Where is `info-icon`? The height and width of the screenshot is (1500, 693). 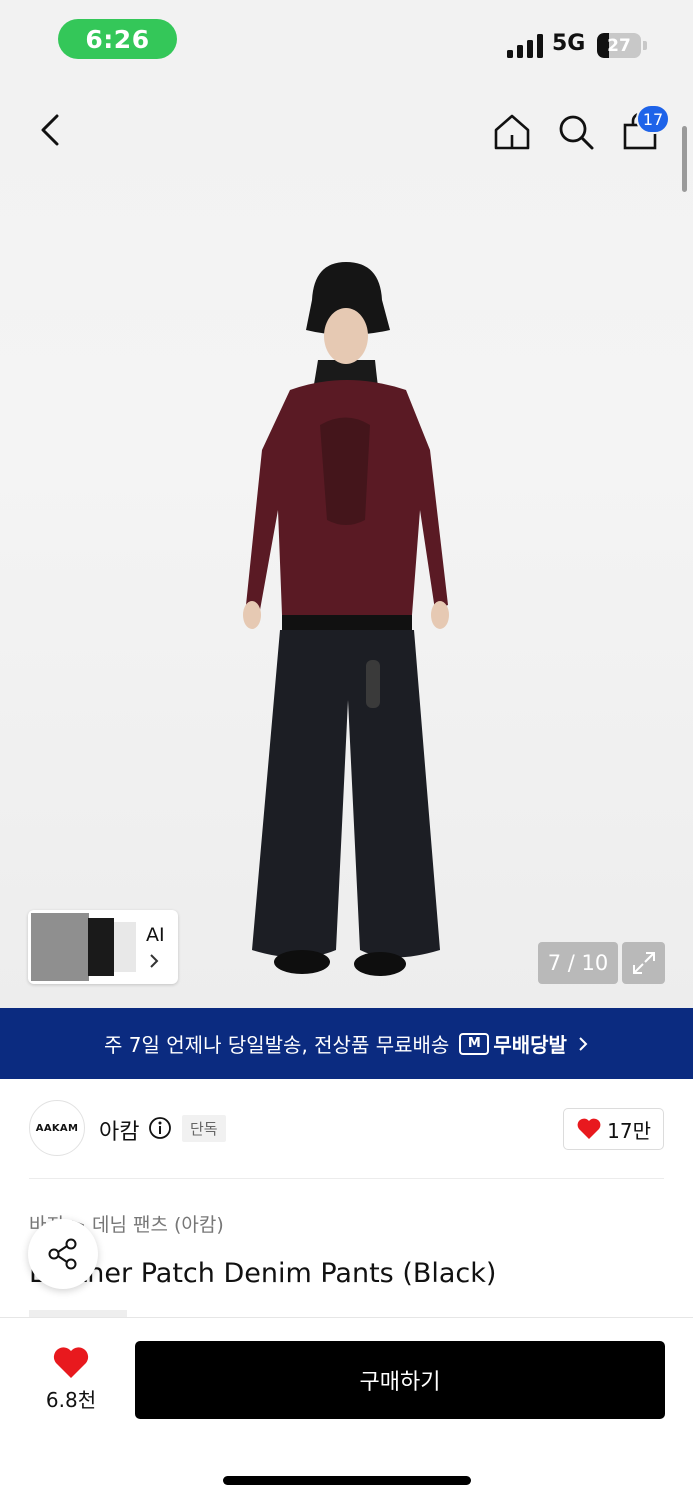 info-icon is located at coordinates (160, 1128).